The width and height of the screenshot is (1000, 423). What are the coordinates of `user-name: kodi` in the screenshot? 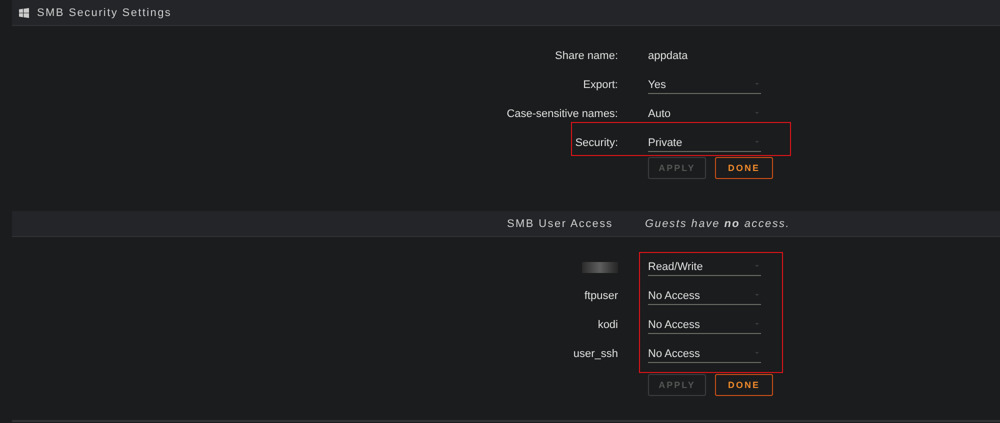 It's located at (607, 324).